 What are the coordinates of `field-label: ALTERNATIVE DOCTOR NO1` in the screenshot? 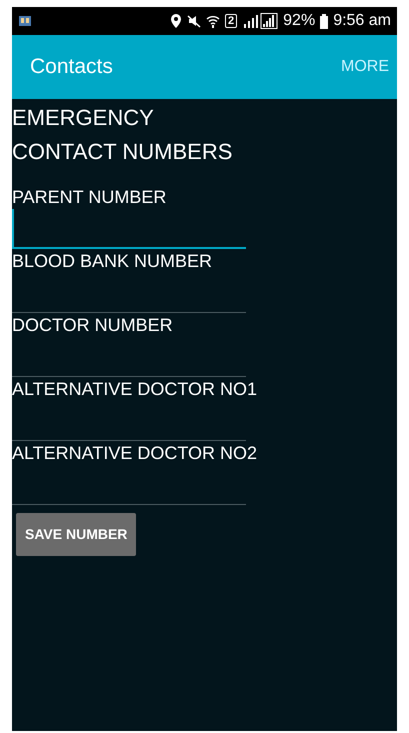 It's located at (135, 389).